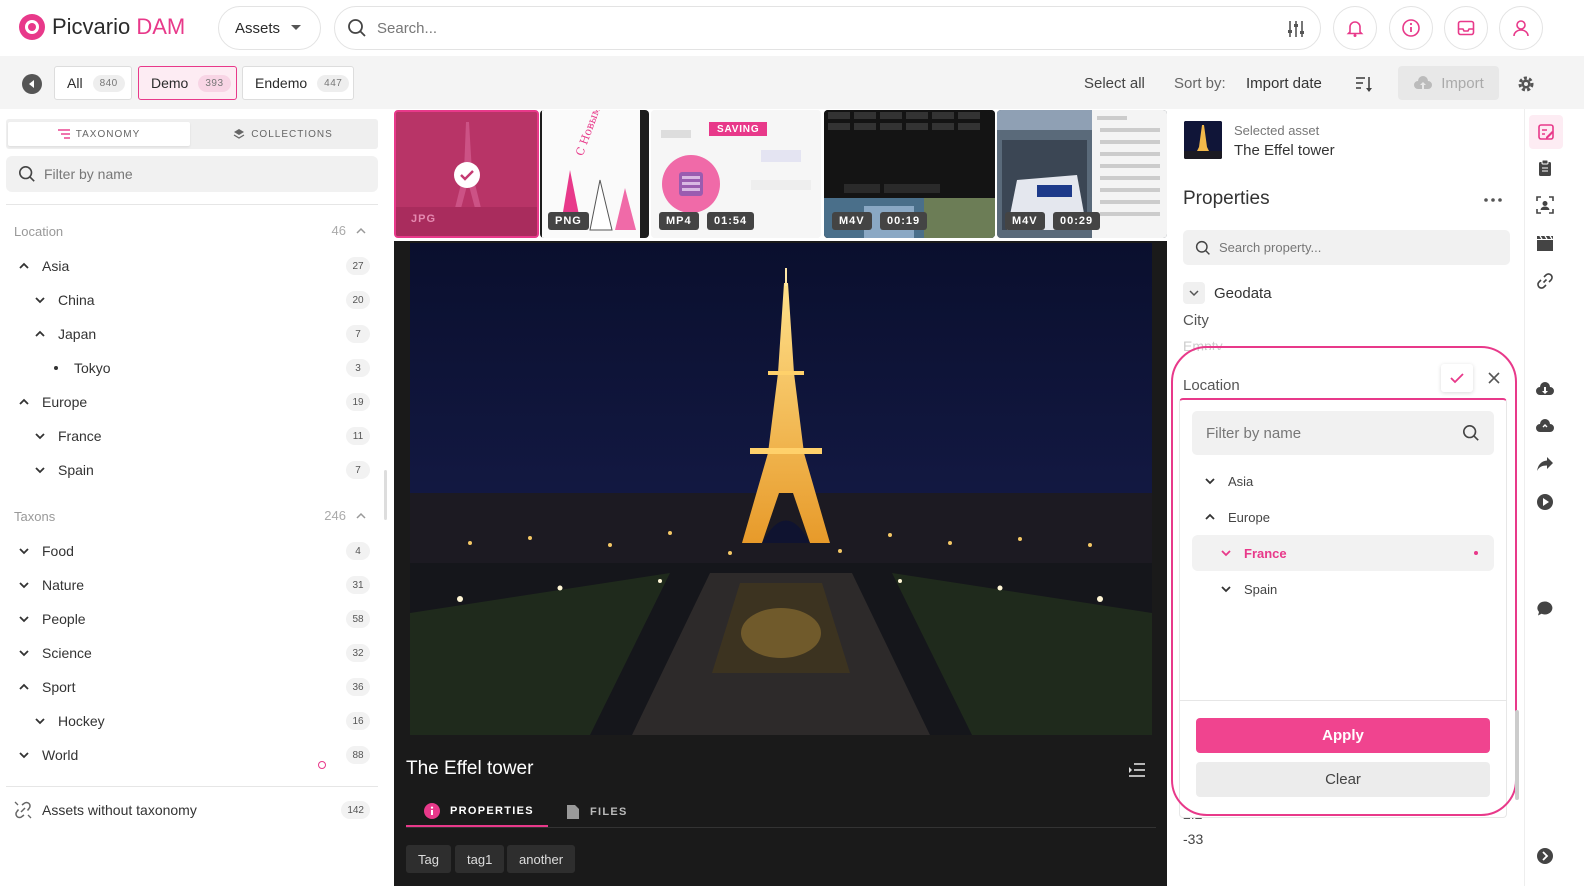 This screenshot has width=1584, height=886. Describe the element at coordinates (428, 859) in the screenshot. I see `tag-chip: Tag` at that location.